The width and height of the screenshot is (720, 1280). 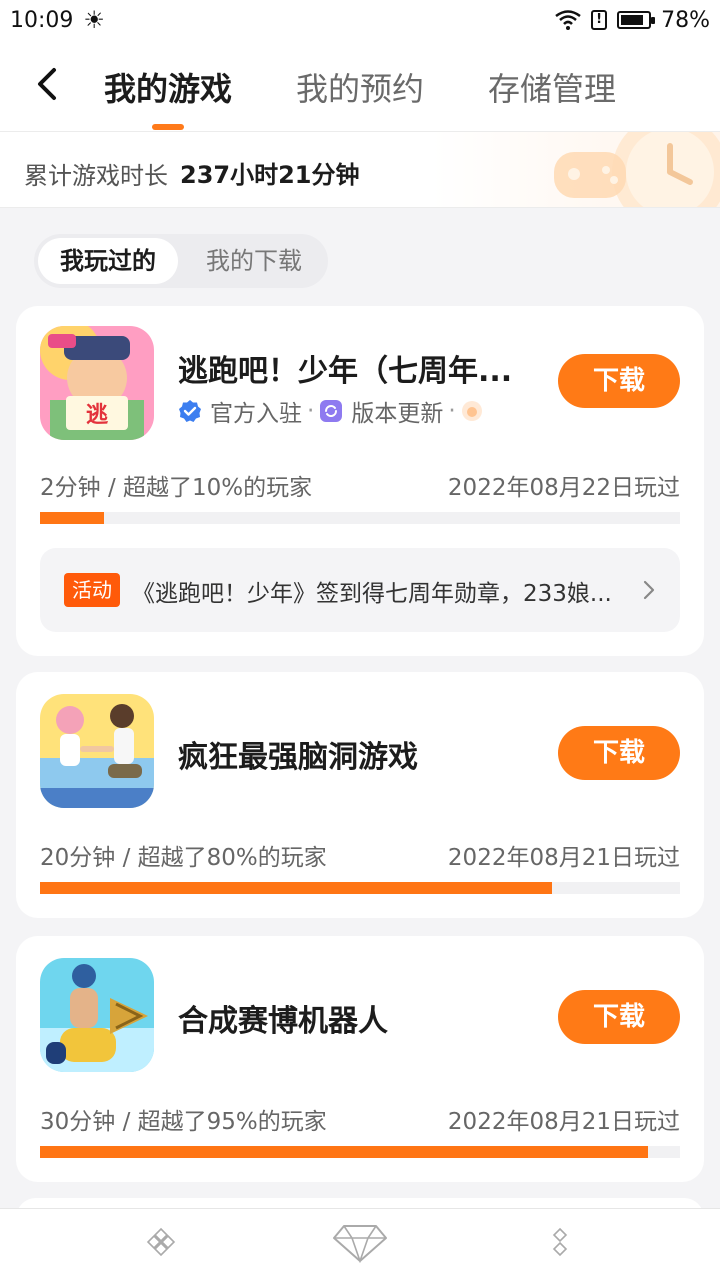 I want to click on game-icon-escape-boy: 逃, so click(x=97, y=383).